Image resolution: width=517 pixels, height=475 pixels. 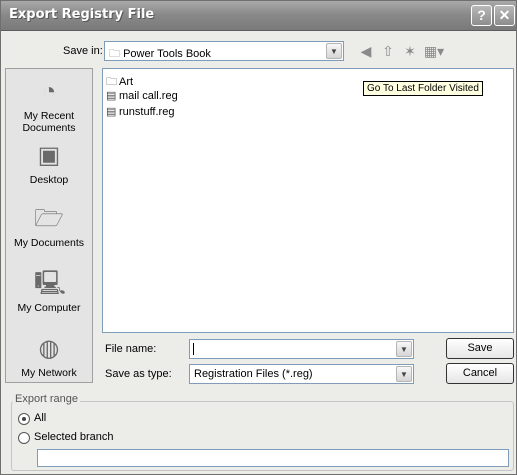 What do you see at coordinates (423, 88) in the screenshot?
I see `tooltip: Go To Last Folder Visited` at bounding box center [423, 88].